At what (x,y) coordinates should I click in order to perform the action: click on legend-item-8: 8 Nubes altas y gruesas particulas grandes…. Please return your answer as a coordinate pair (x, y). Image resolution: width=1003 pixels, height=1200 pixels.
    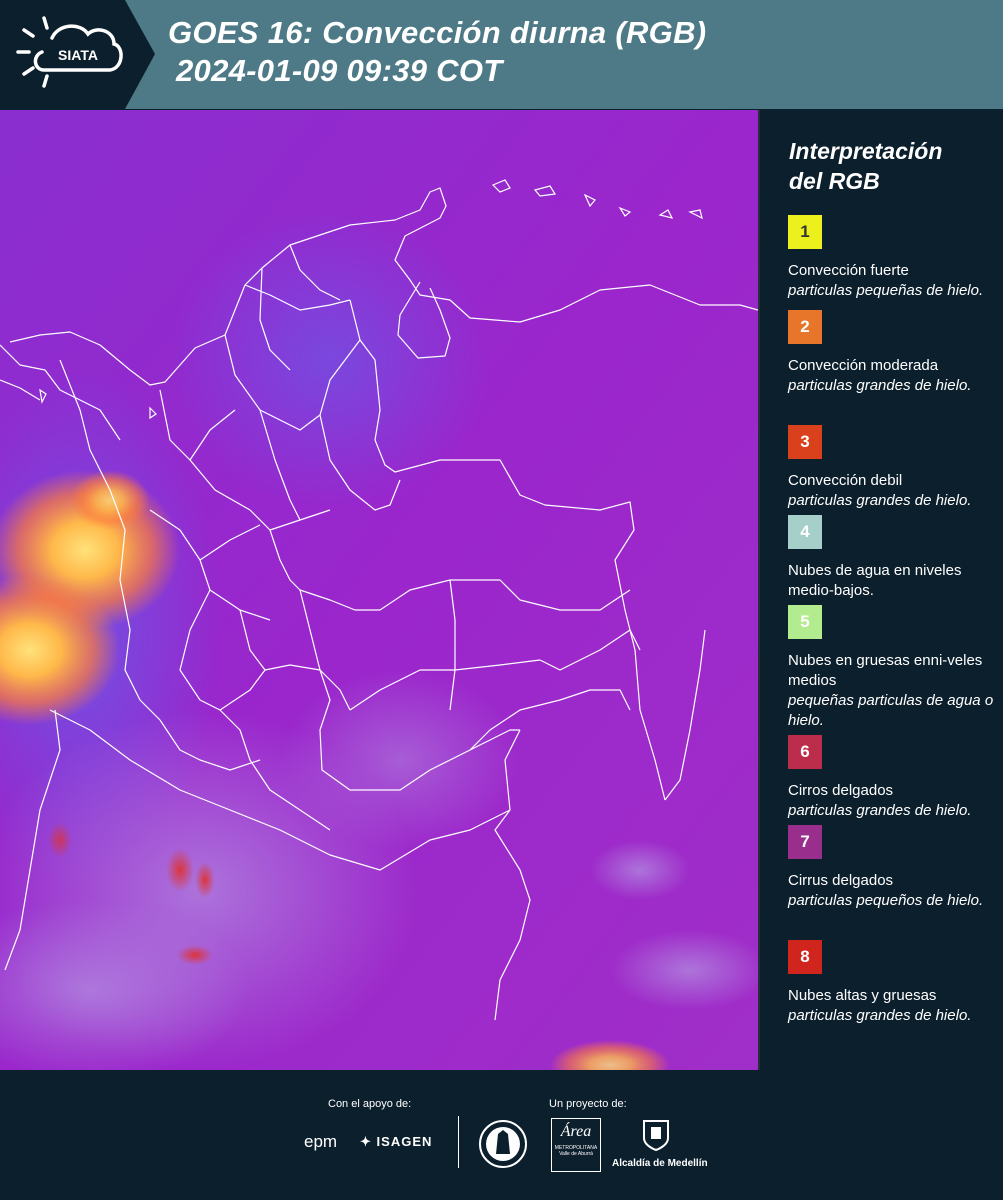
    Looking at the image, I should click on (893, 983).